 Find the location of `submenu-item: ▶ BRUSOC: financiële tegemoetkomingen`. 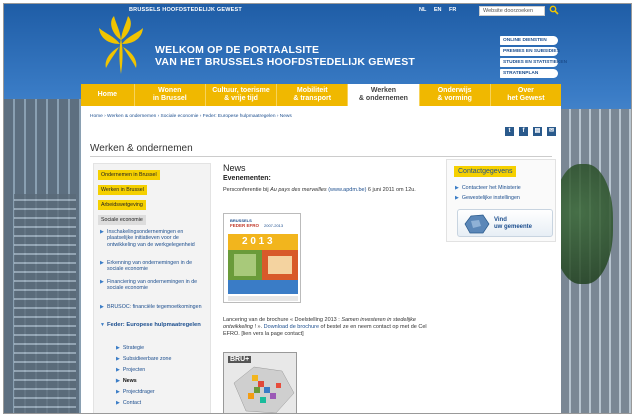

submenu-item: ▶ BRUSOC: financiële tegemoetkomingen is located at coordinates (152, 307).